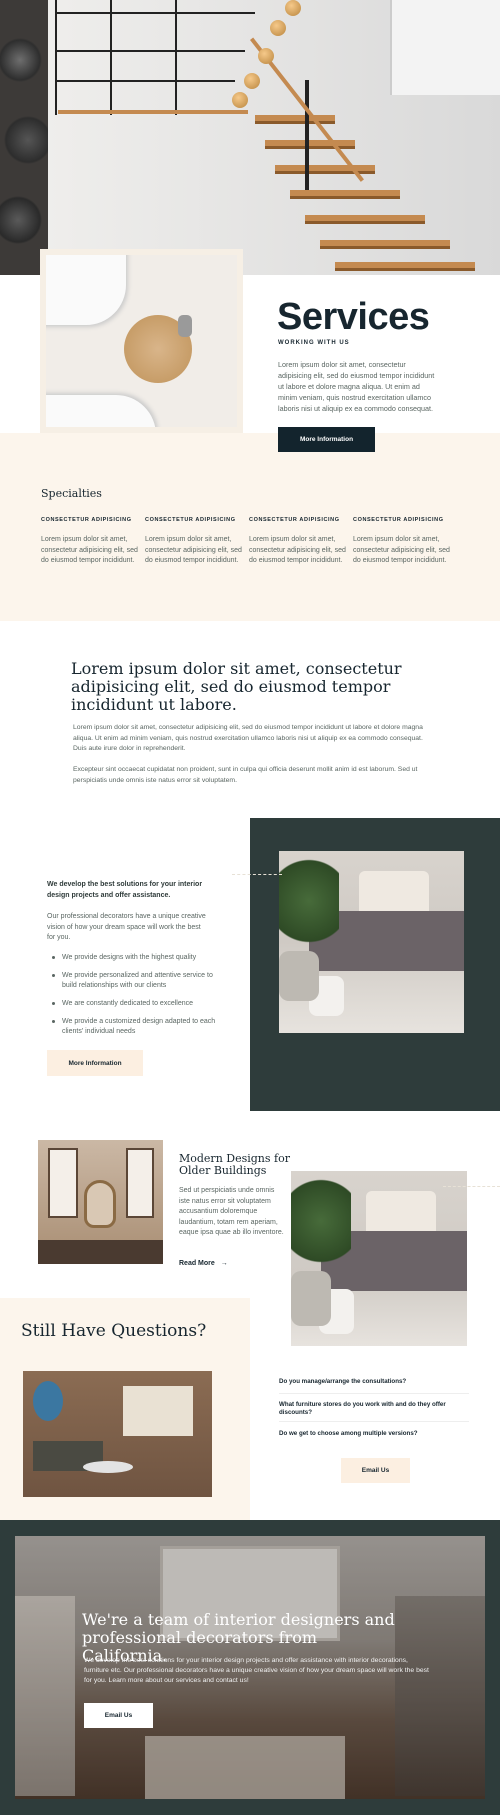  I want to click on cactus-pillows-image, so click(371, 942).